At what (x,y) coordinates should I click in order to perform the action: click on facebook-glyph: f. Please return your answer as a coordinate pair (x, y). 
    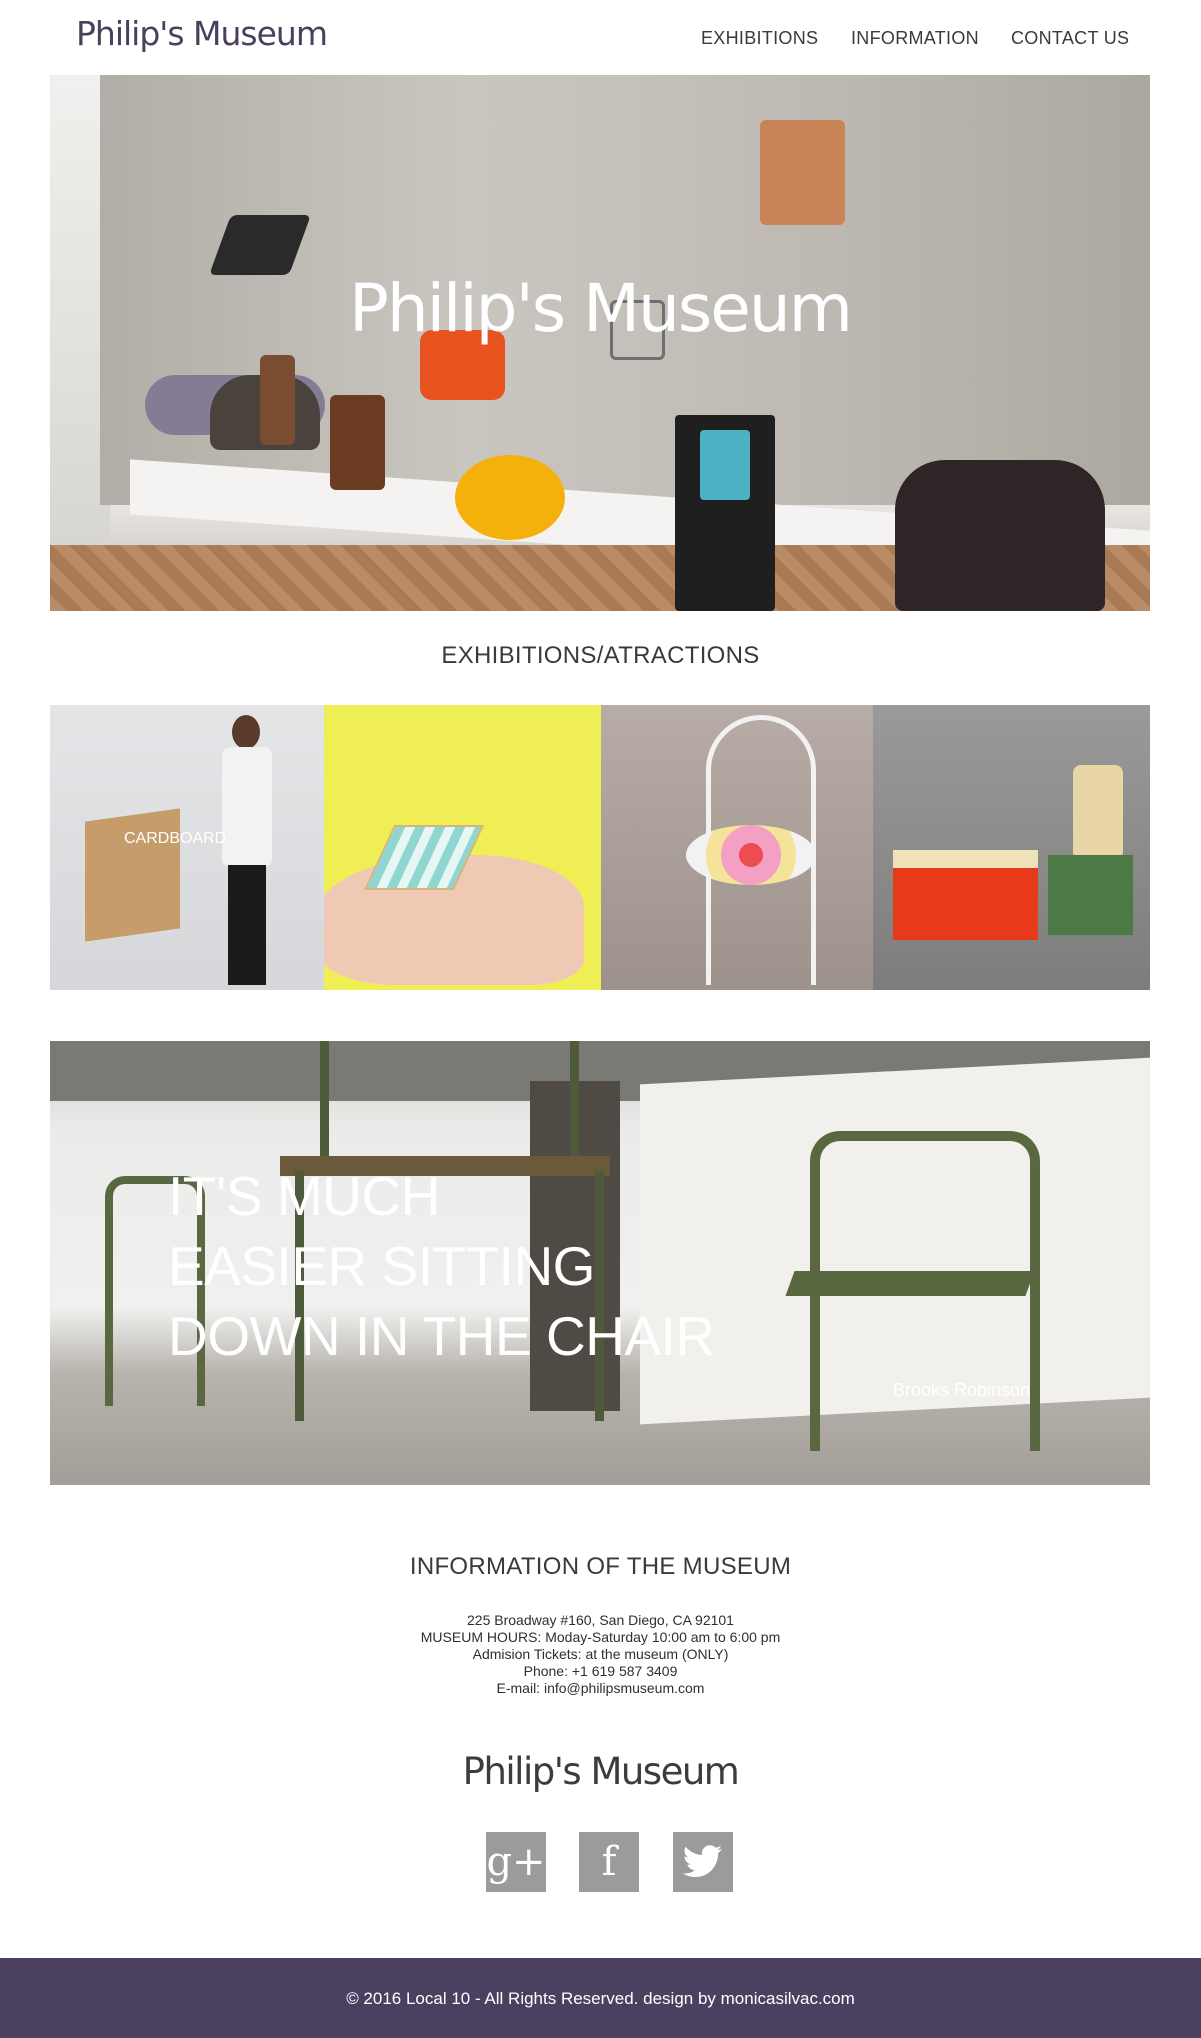
    Looking at the image, I should click on (609, 1862).